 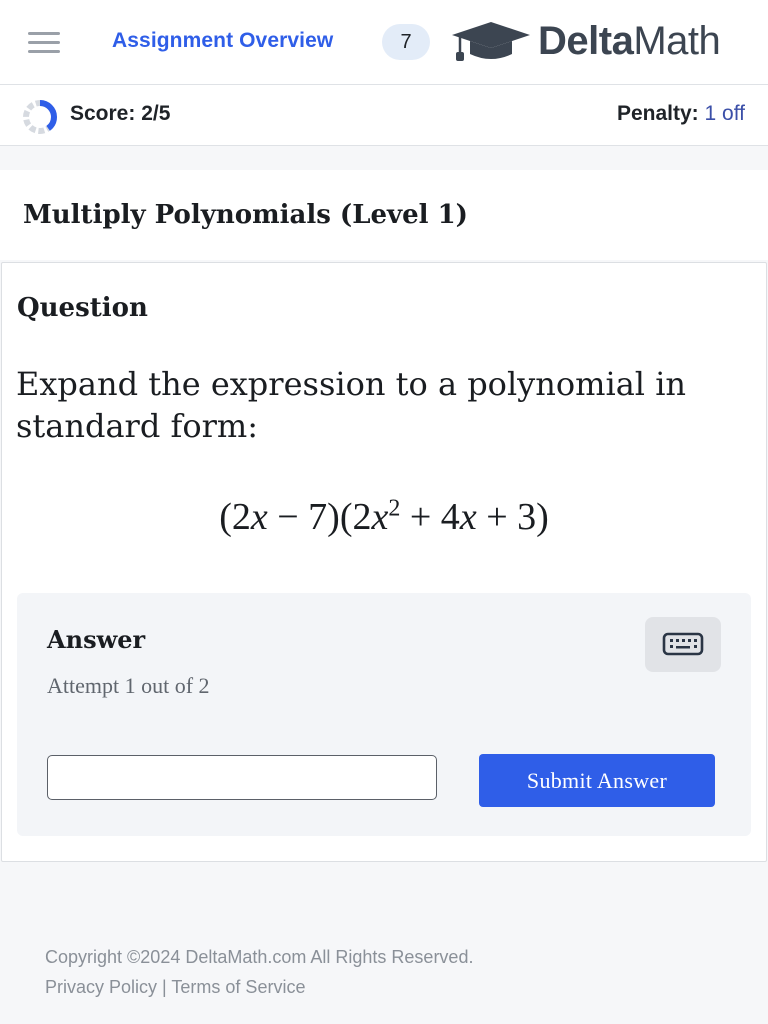 I want to click on deltamath-logo: DeltaMath, so click(x=600, y=43).